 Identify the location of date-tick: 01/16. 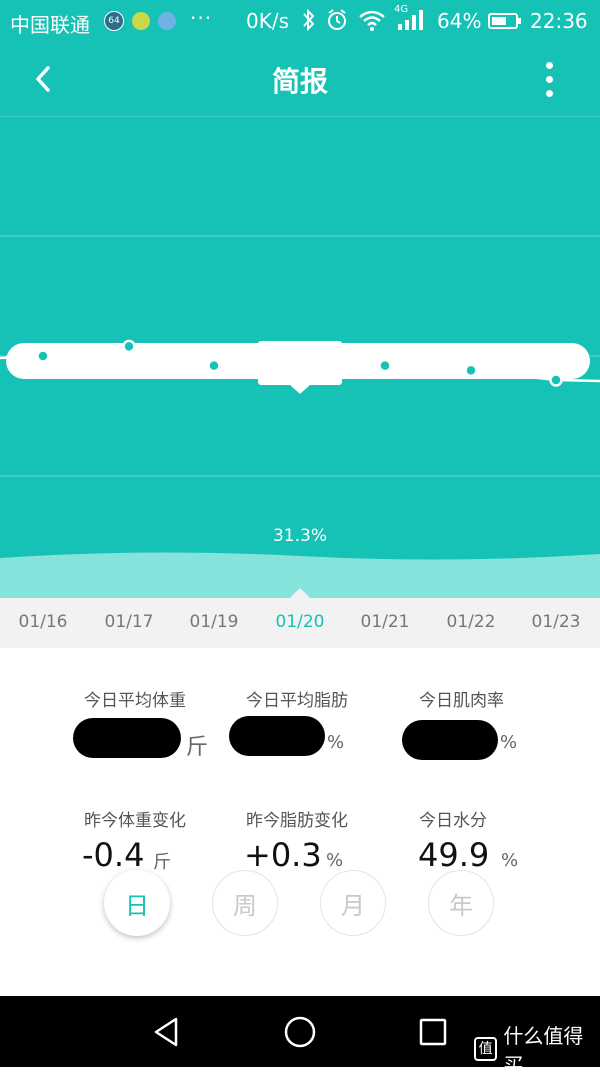
(43, 622).